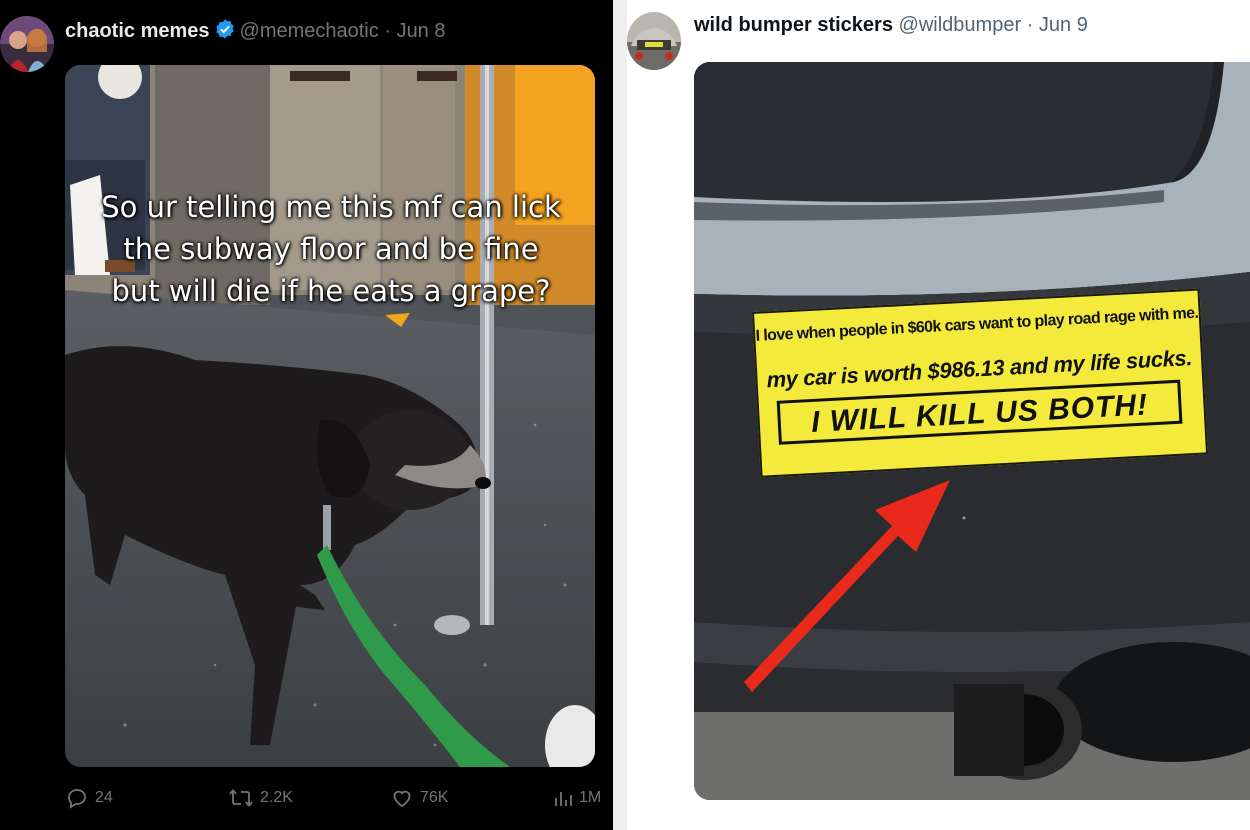  What do you see at coordinates (309, 31) in the screenshot?
I see `handle: @memechaotic` at bounding box center [309, 31].